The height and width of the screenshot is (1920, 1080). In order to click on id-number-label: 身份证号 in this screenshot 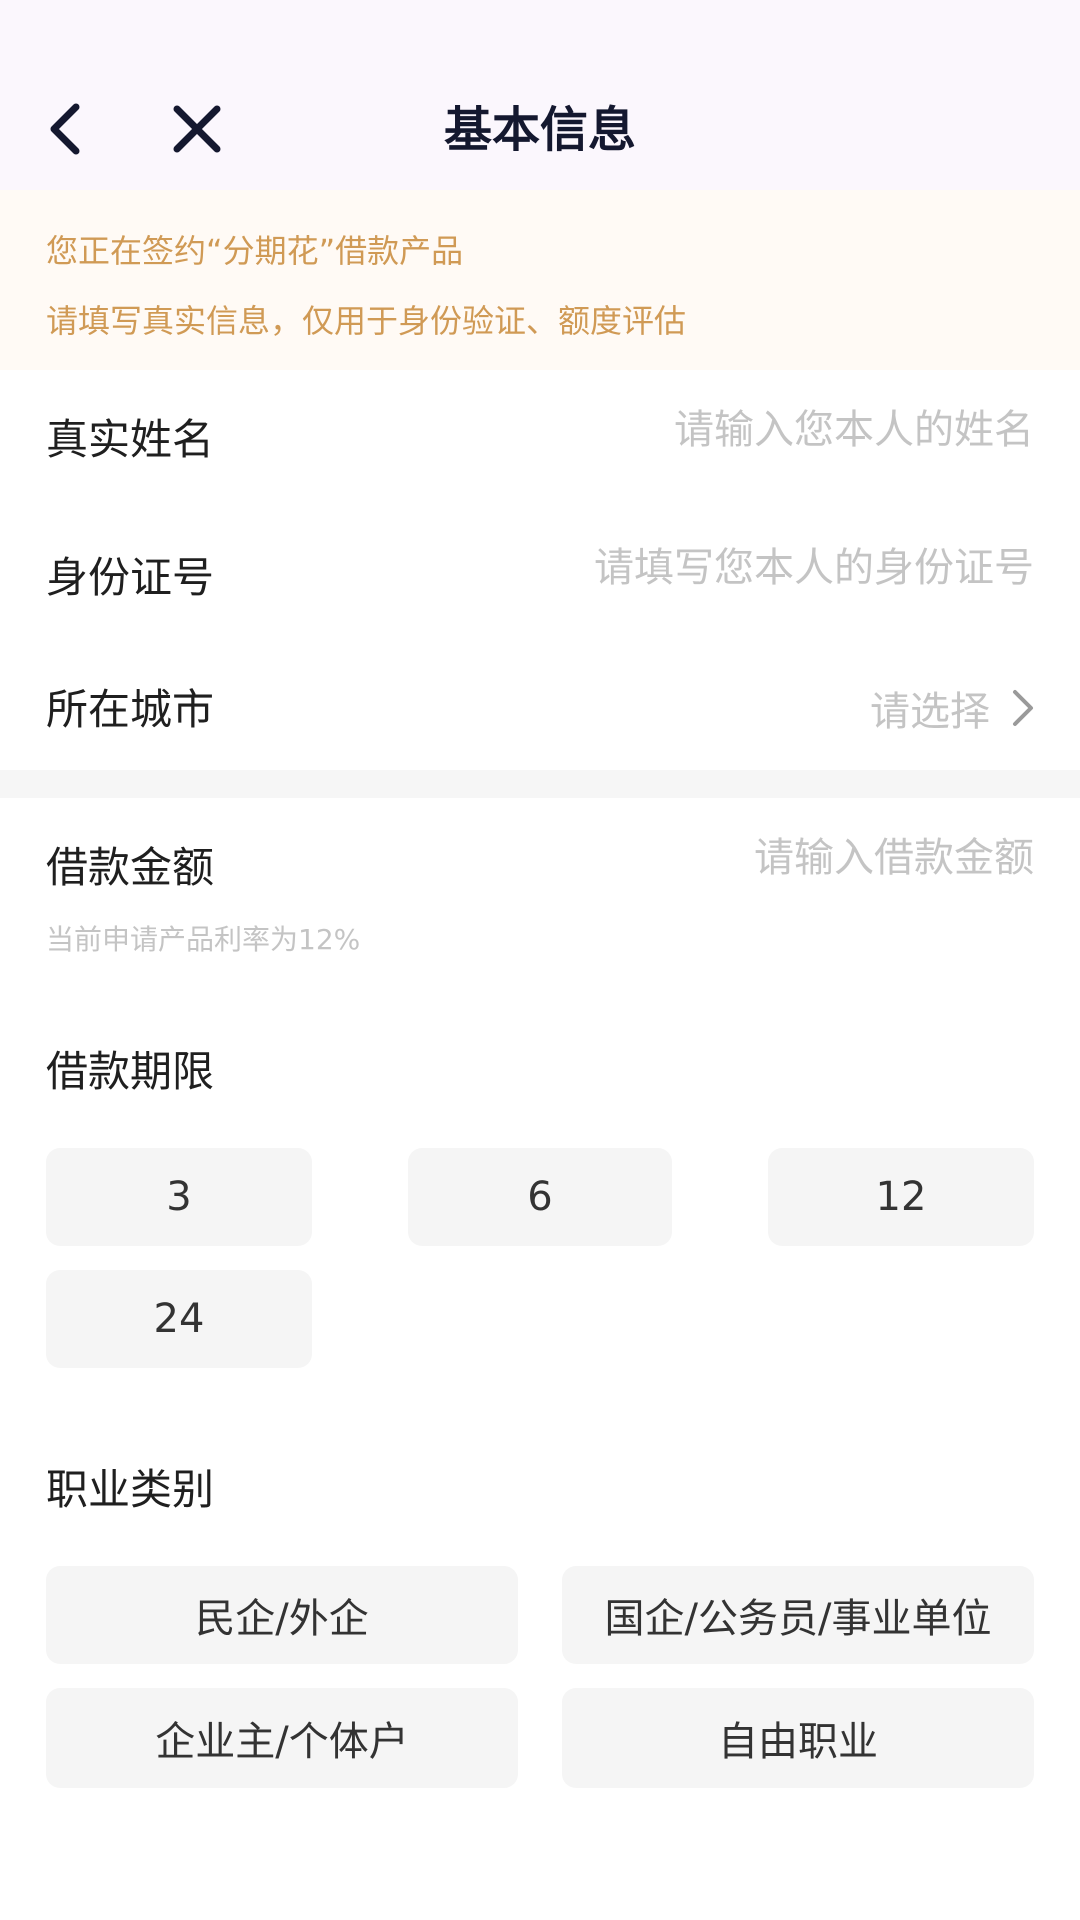, I will do `click(130, 577)`.